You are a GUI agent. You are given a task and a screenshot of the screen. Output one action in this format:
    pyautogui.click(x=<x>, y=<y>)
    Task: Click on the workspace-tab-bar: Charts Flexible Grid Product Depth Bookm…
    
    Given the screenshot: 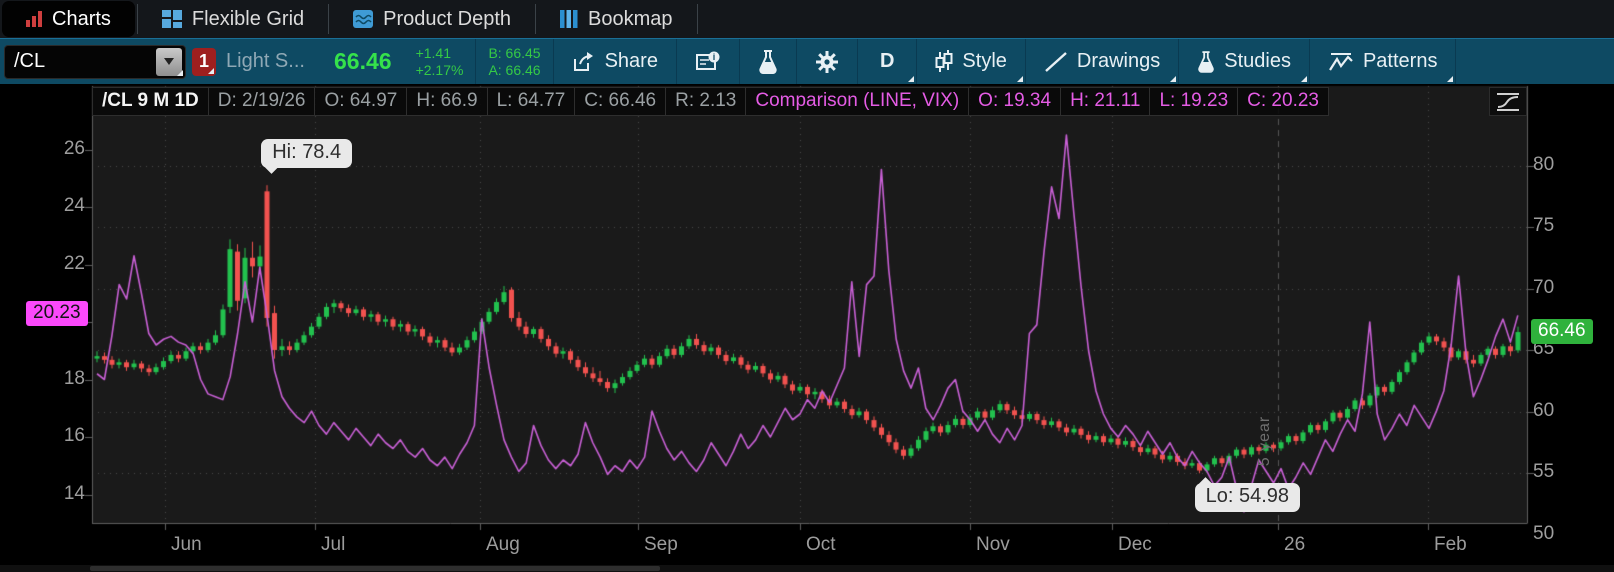 What is the action you would take?
    pyautogui.click(x=807, y=19)
    